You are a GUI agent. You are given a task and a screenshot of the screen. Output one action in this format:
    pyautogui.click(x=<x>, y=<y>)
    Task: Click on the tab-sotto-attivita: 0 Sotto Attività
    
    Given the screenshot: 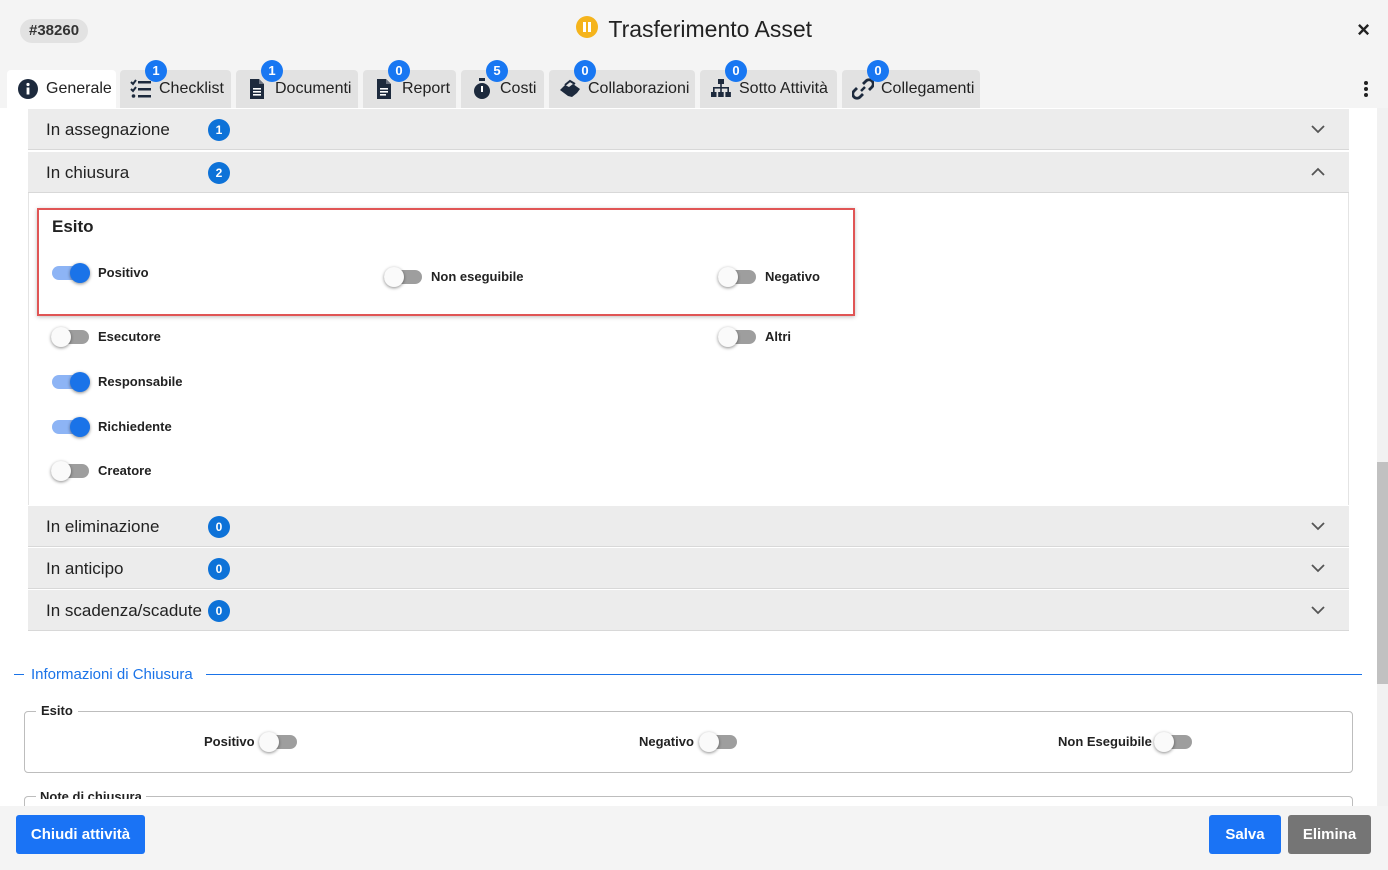 What is the action you would take?
    pyautogui.click(x=768, y=84)
    